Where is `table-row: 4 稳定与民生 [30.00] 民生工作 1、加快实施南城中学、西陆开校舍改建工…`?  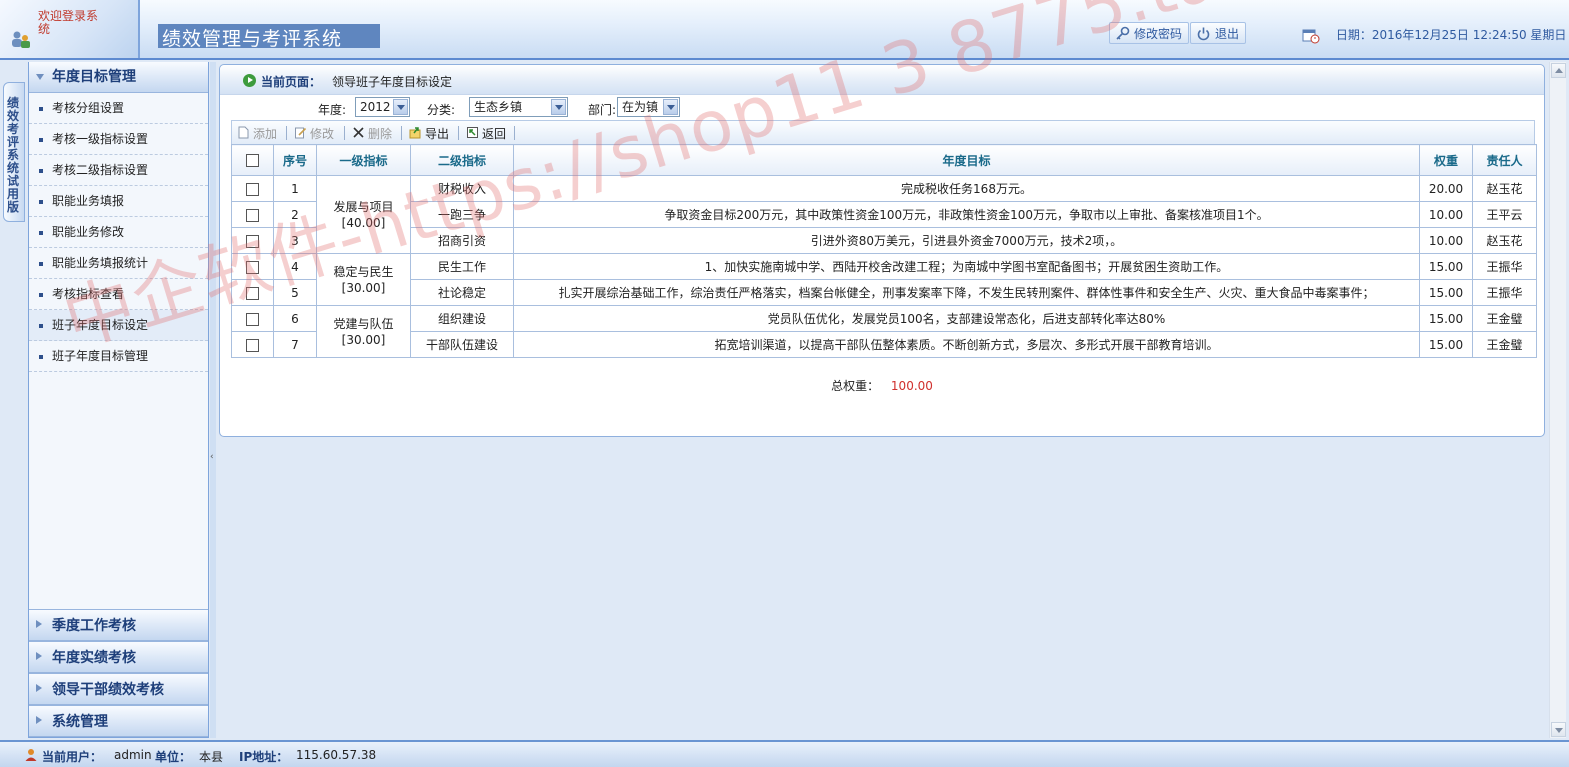 table-row: 4 稳定与民生 [30.00] 民生工作 1、加快实施南城中学、西陆开校舍改建工… is located at coordinates (884, 279).